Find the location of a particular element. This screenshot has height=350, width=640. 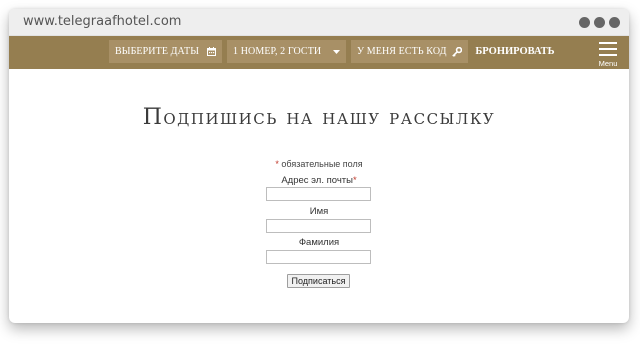

rooms-guests-field: 1 НОМЕР, 2 ГОСТИ is located at coordinates (286, 51).